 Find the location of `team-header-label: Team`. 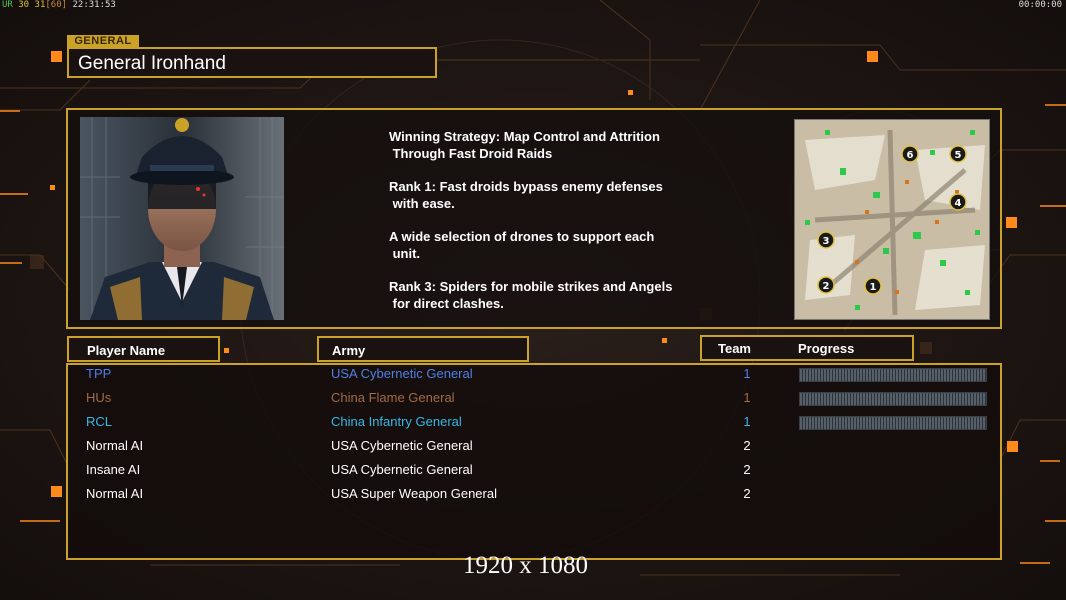

team-header-label: Team is located at coordinates (734, 348).